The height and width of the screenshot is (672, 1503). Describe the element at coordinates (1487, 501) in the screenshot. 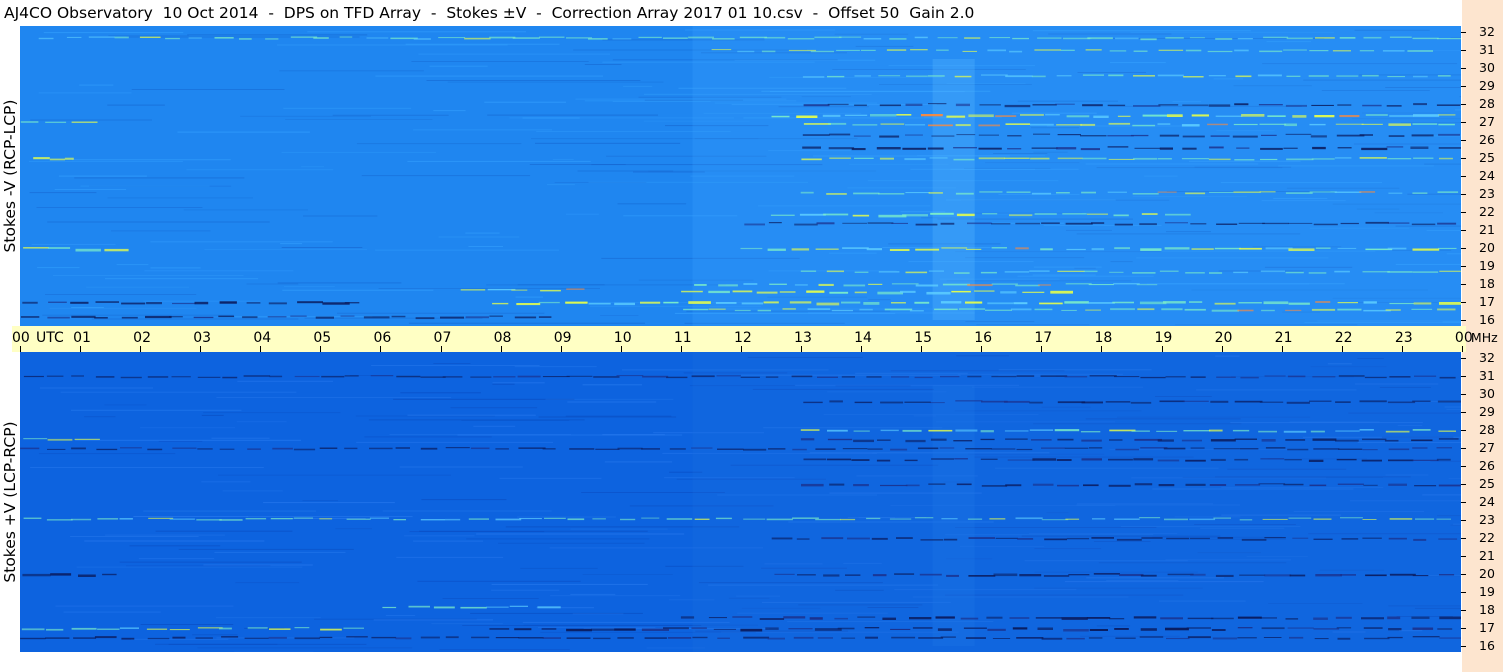

I see `freq-tick-label: 24` at that location.